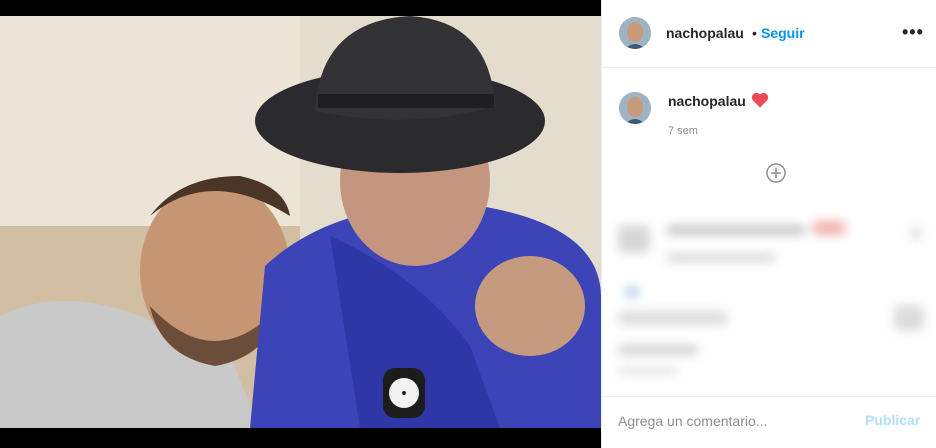 The image size is (936, 448). I want to click on comment-input, so click(733, 421).